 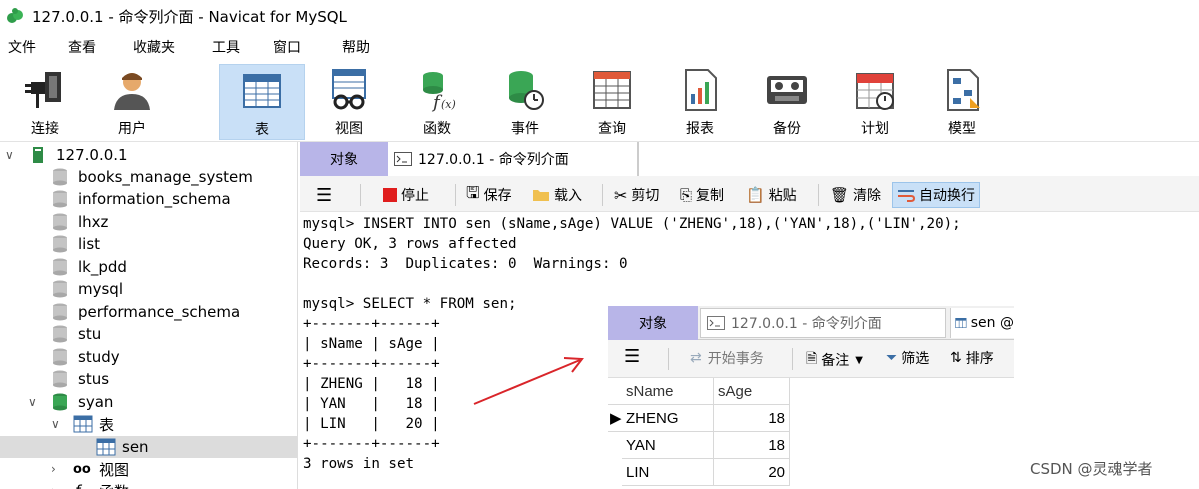 What do you see at coordinates (371, 404) in the screenshot?
I see `console-line: | YAN | 18 |` at bounding box center [371, 404].